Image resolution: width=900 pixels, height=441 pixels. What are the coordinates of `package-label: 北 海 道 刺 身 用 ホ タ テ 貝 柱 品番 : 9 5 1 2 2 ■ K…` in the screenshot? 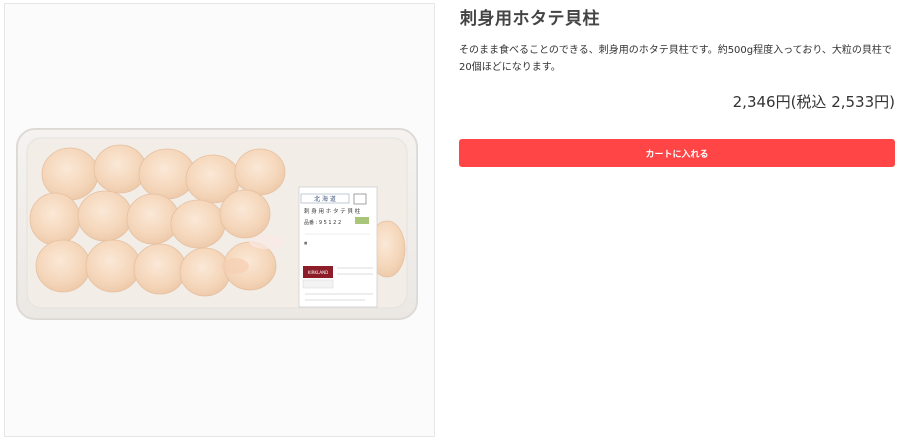 It's located at (338, 247).